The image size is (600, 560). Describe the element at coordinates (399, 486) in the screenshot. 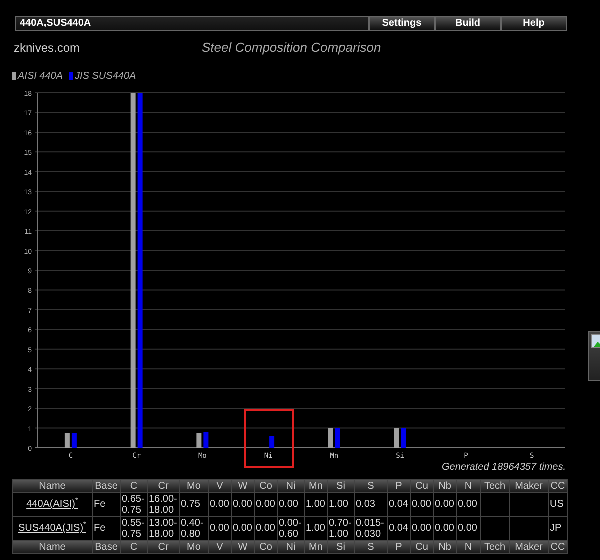

I see `column-header: P` at that location.